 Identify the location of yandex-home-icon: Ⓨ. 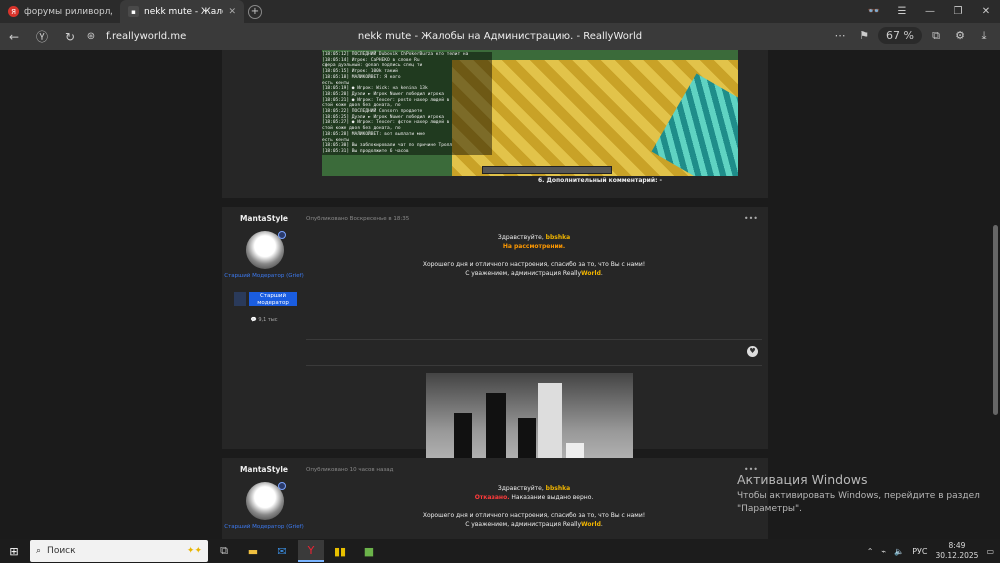
(42, 36).